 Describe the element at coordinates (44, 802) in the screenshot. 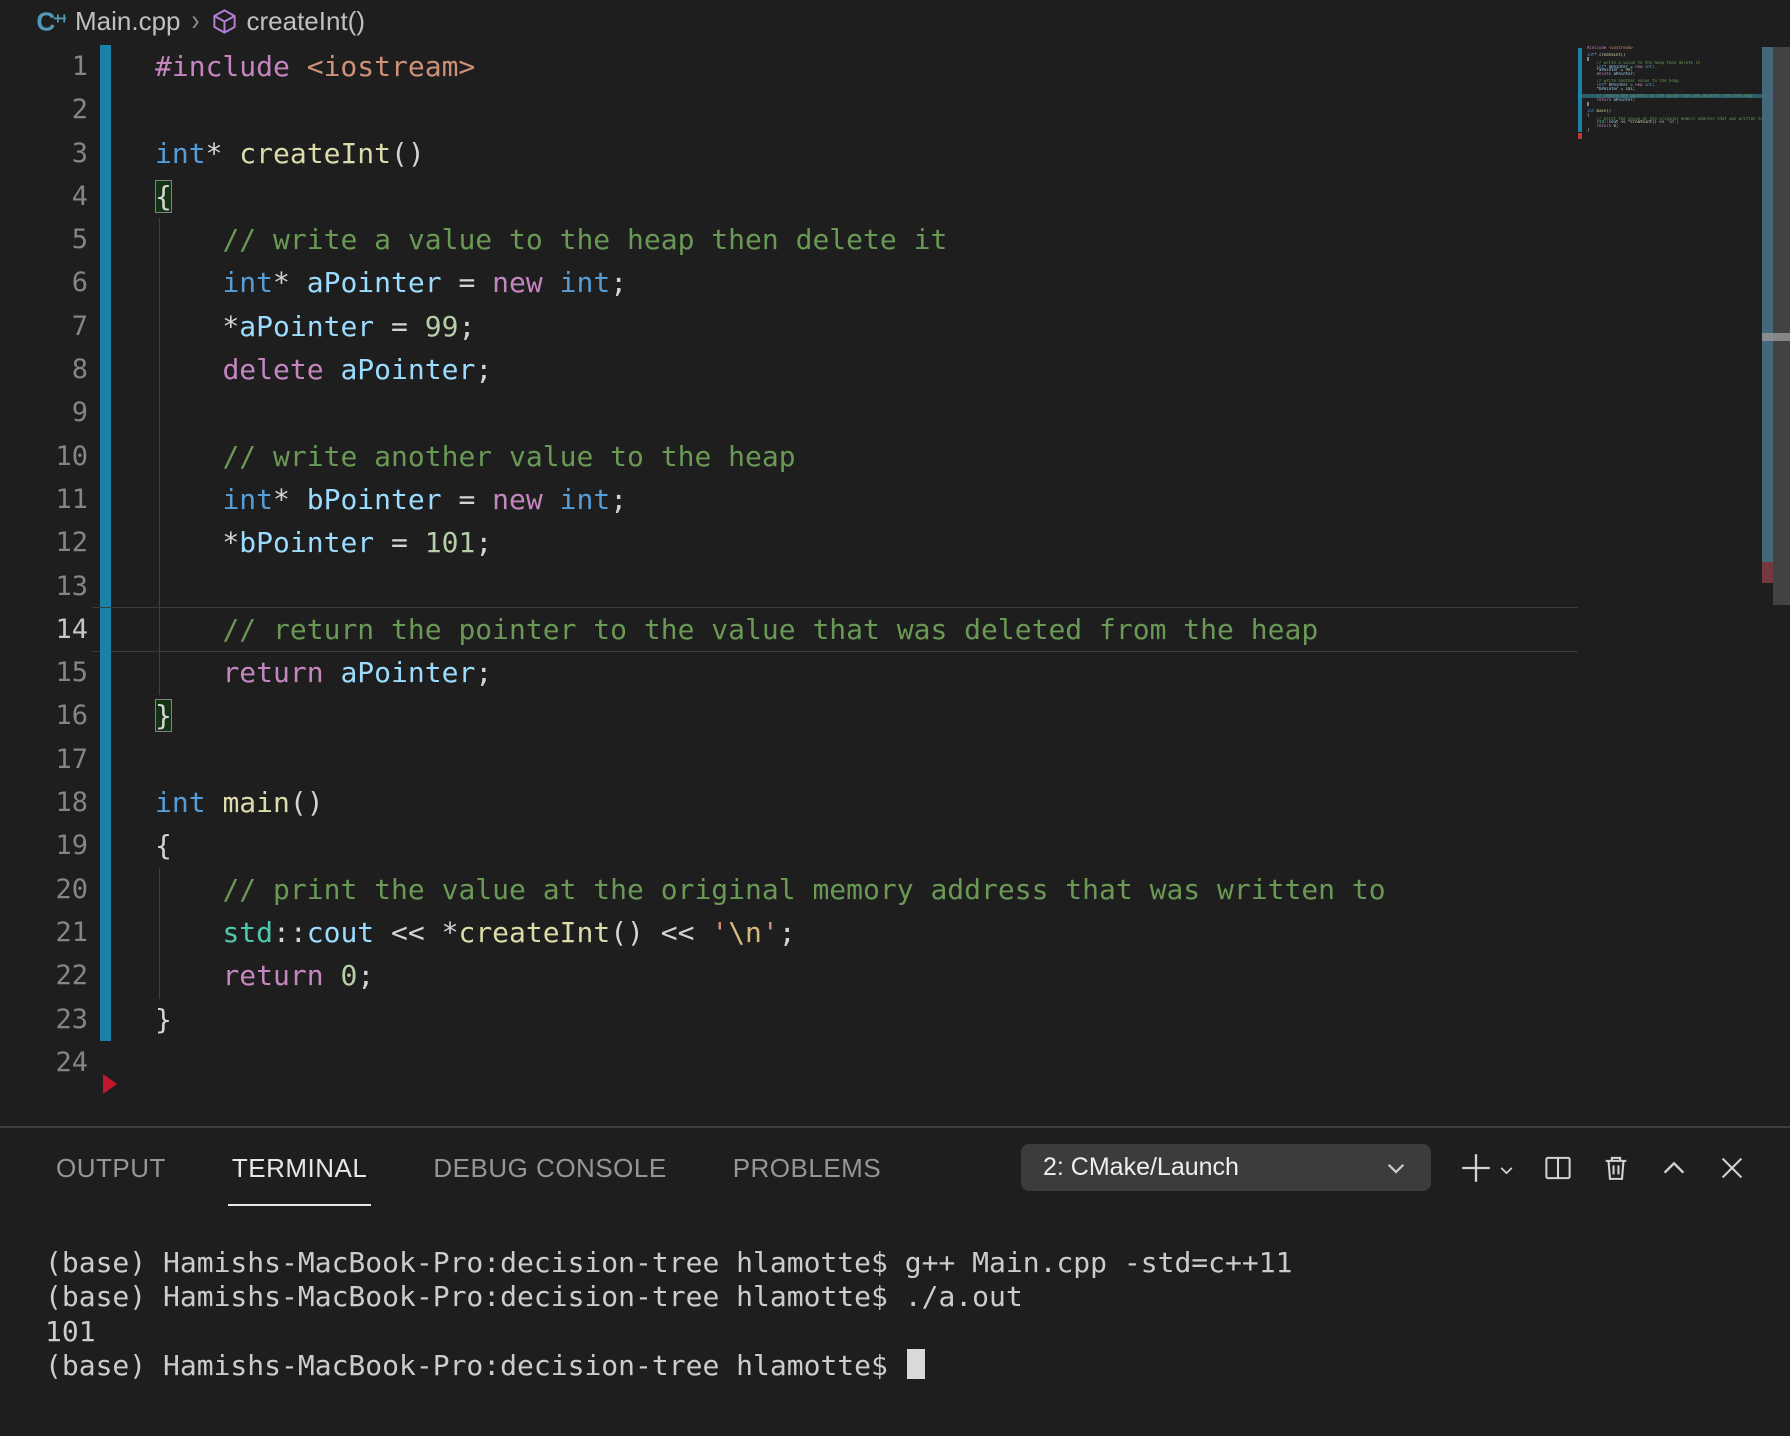

I see `line-number: 18` at that location.